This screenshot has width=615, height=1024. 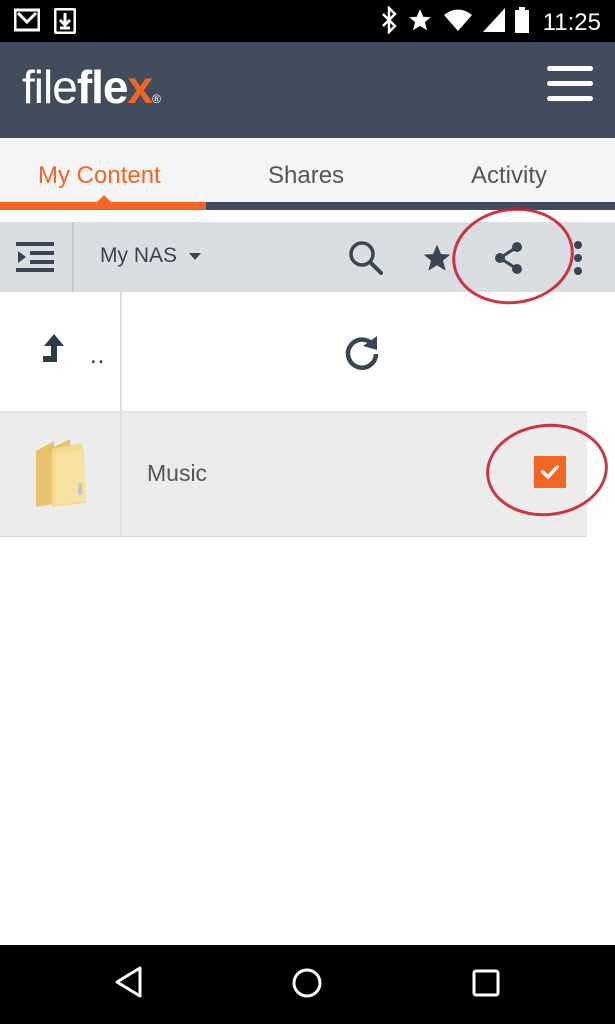 What do you see at coordinates (99, 176) in the screenshot?
I see `tab-my-content: My Content` at bounding box center [99, 176].